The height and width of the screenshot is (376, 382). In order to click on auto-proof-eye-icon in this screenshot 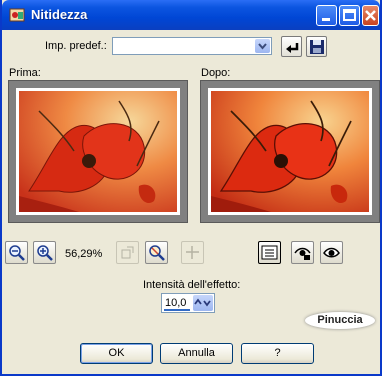, I will do `click(302, 253)`.